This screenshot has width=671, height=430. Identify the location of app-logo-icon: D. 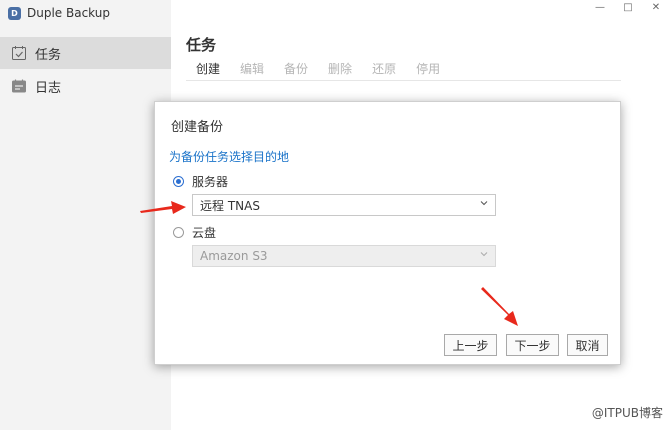
(14, 13).